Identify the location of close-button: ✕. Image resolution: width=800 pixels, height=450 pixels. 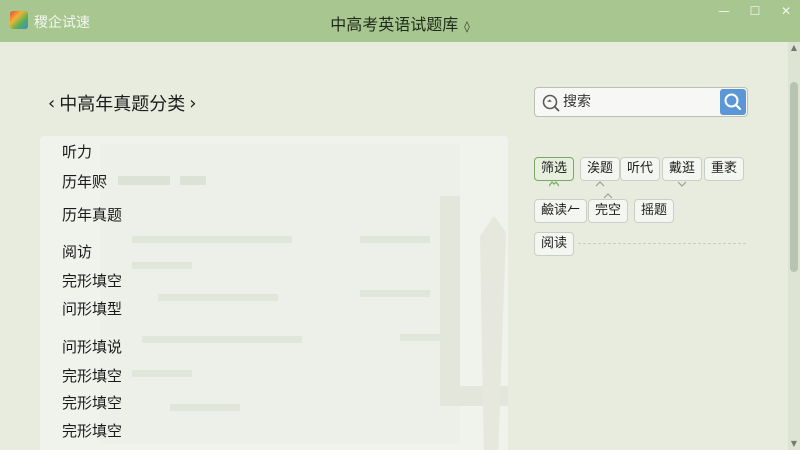
(786, 11).